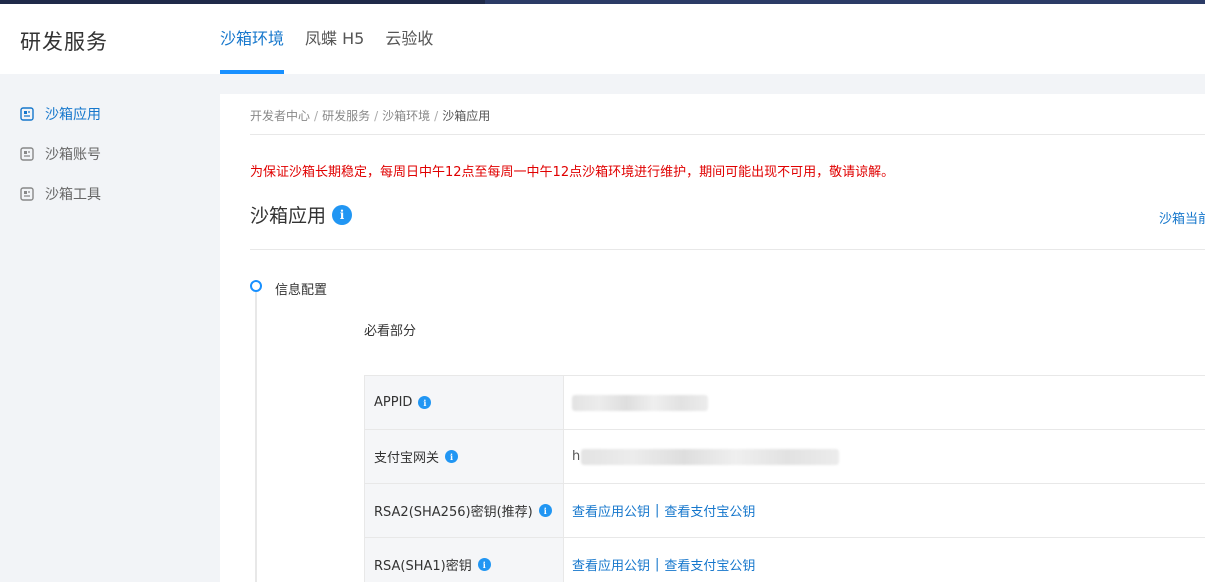  What do you see at coordinates (1182, 217) in the screenshot?
I see `sandbox-current-link: 沙箱当前` at bounding box center [1182, 217].